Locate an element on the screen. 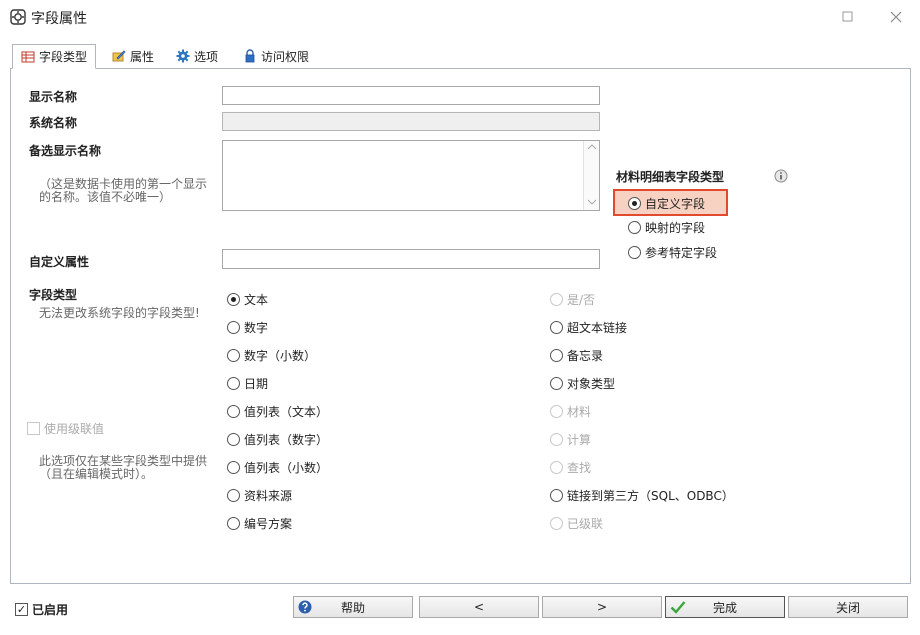  field-type-radio: 是/否 is located at coordinates (572, 299).